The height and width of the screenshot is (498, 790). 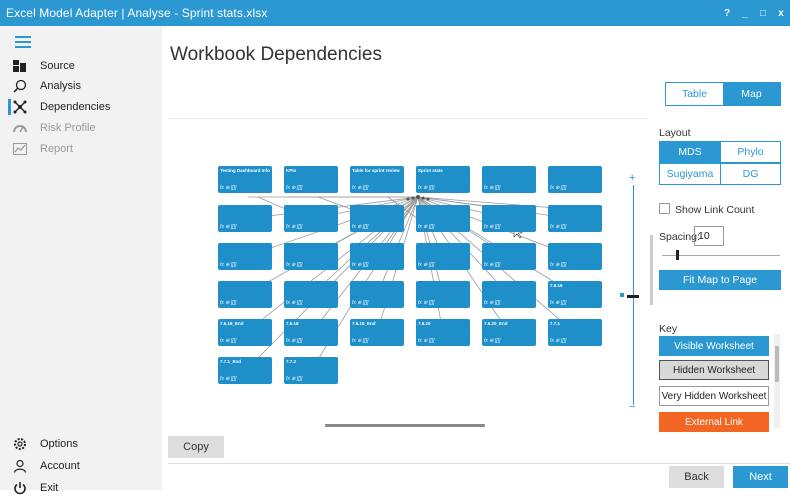 I want to click on tab-table: Table, so click(x=694, y=94).